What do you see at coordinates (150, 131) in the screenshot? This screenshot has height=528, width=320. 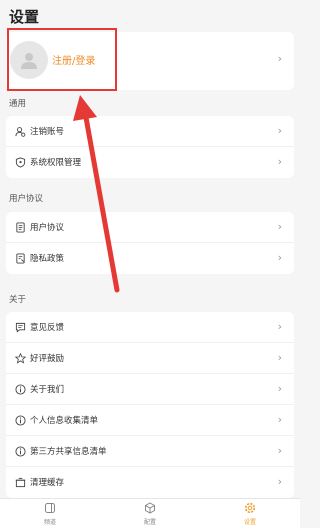 I see `row-cancel-account: 注销账号 ›` at bounding box center [150, 131].